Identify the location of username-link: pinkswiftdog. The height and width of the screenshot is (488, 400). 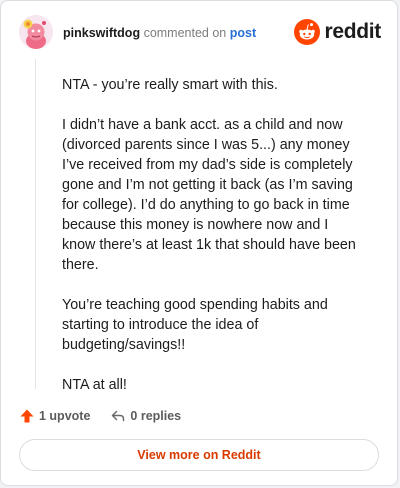
(101, 33).